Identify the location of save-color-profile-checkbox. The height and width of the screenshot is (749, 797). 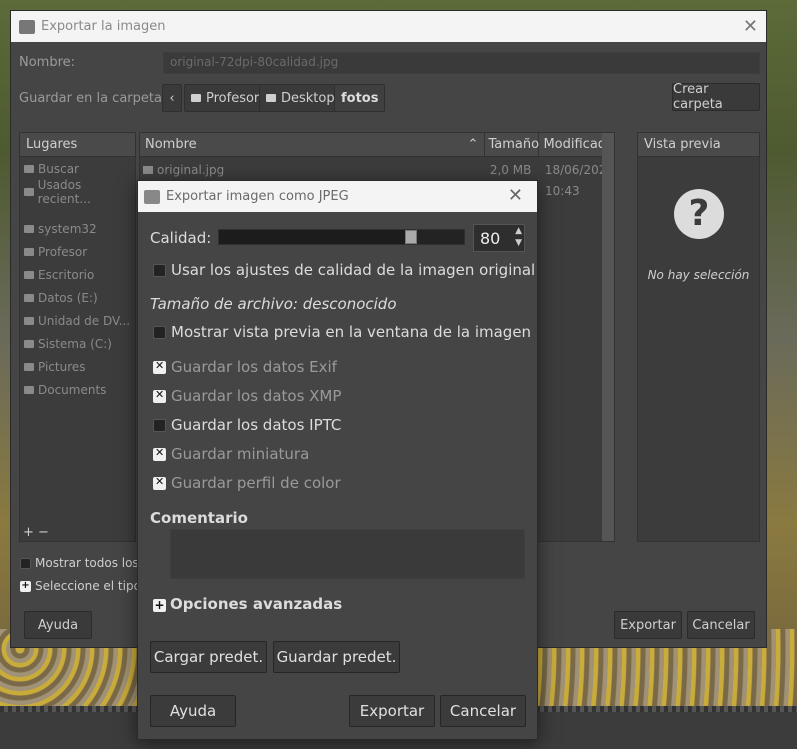
(159, 482).